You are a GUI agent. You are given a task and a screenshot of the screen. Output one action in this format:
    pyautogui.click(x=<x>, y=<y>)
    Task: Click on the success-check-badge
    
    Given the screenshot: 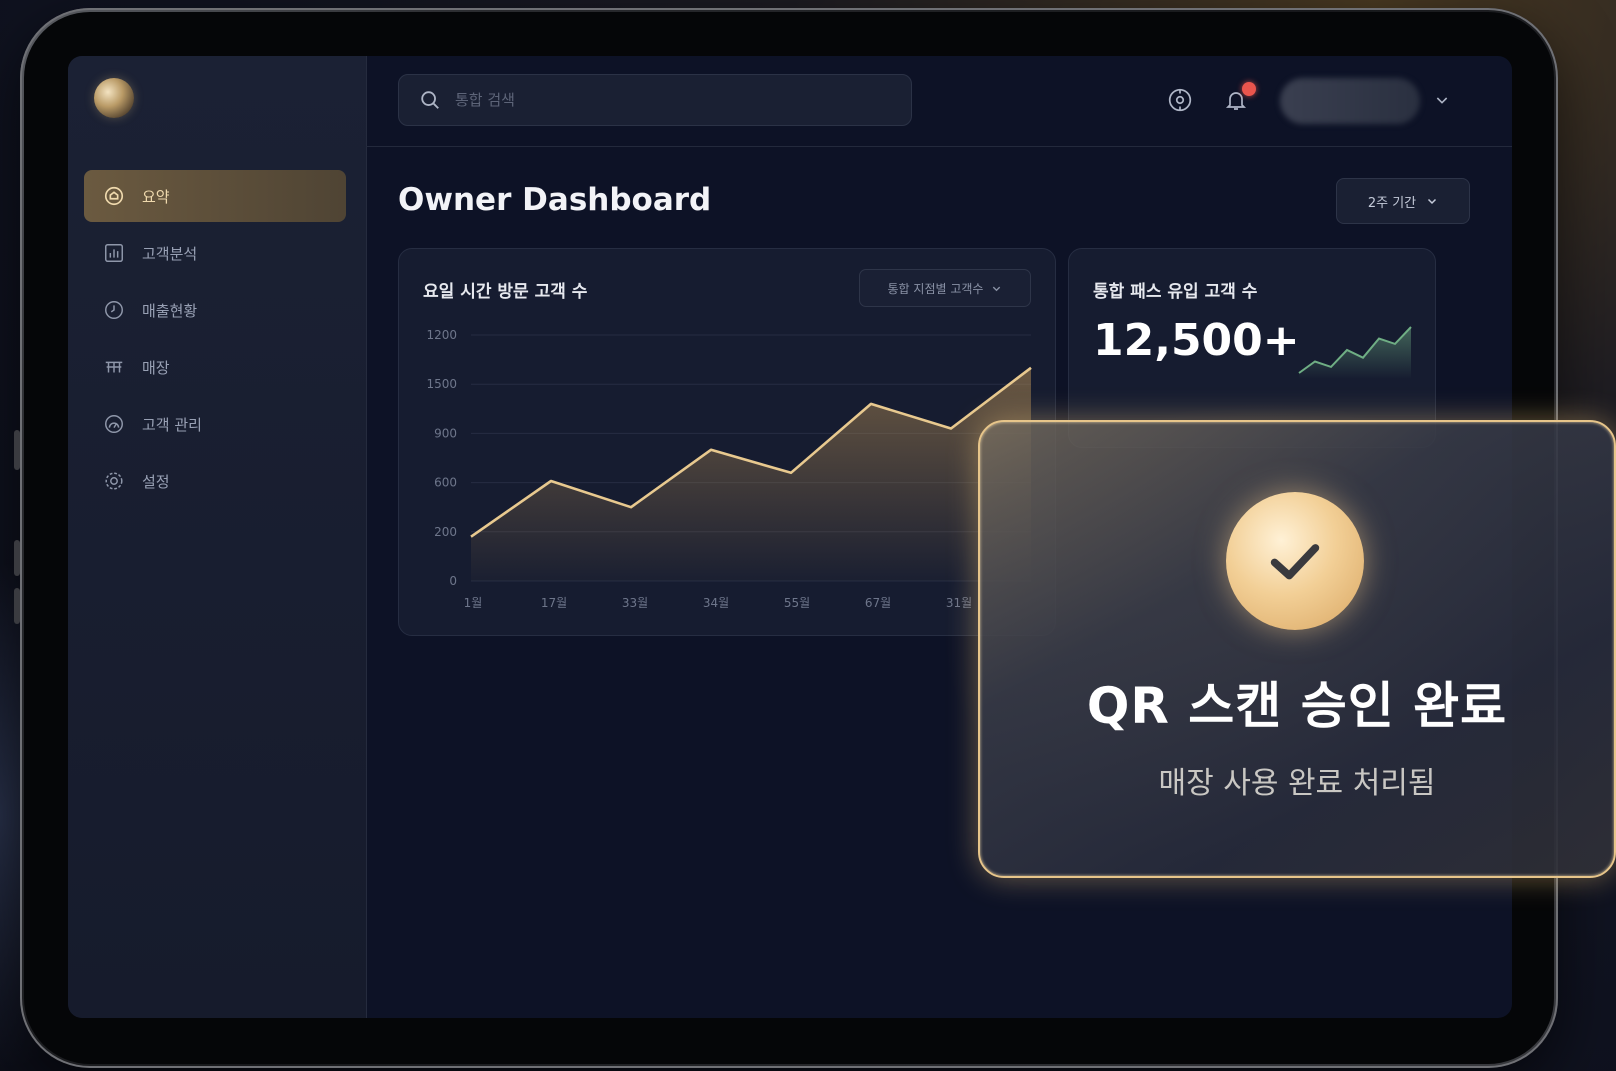 What is the action you would take?
    pyautogui.click(x=1295, y=561)
    